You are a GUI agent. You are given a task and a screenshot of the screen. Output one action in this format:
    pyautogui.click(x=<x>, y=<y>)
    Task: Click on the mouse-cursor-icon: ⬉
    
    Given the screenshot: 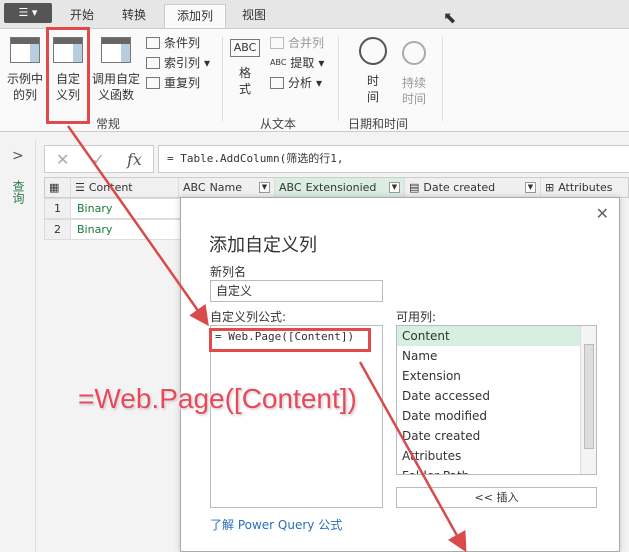 What is the action you would take?
    pyautogui.click(x=450, y=17)
    